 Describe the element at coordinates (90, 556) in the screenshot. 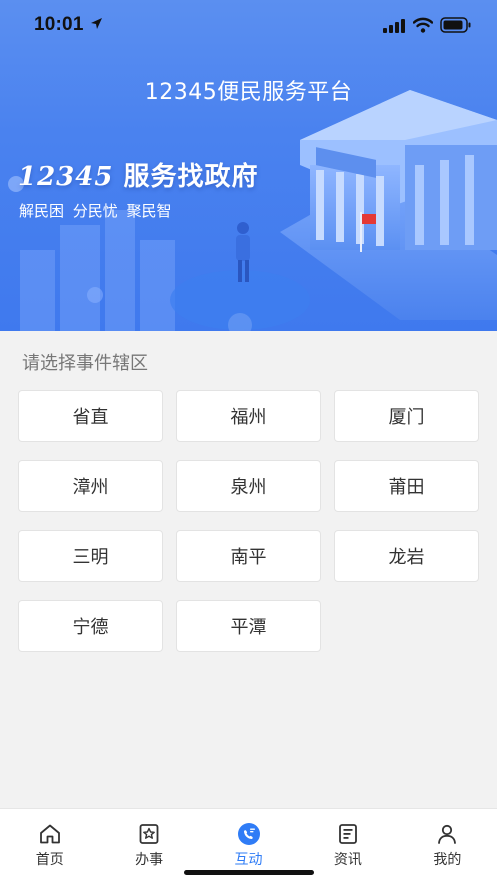

I see `district-button: 三明` at that location.